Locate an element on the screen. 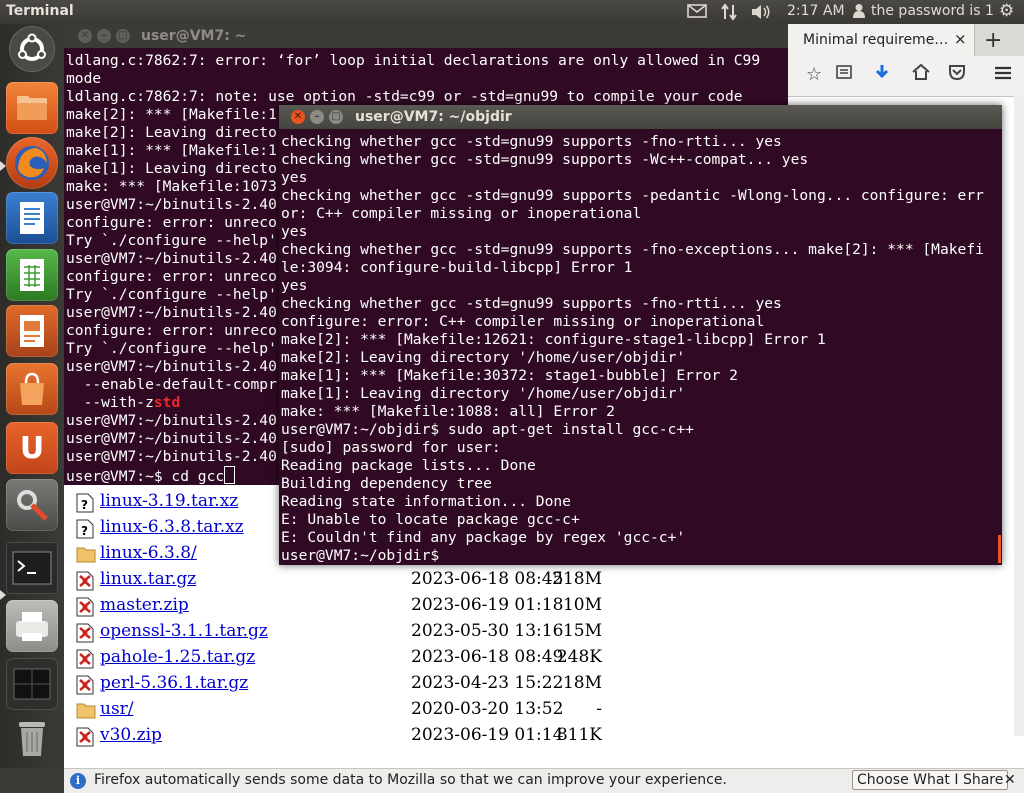 The height and width of the screenshot is (793, 1024). file-size: - is located at coordinates (599, 709).